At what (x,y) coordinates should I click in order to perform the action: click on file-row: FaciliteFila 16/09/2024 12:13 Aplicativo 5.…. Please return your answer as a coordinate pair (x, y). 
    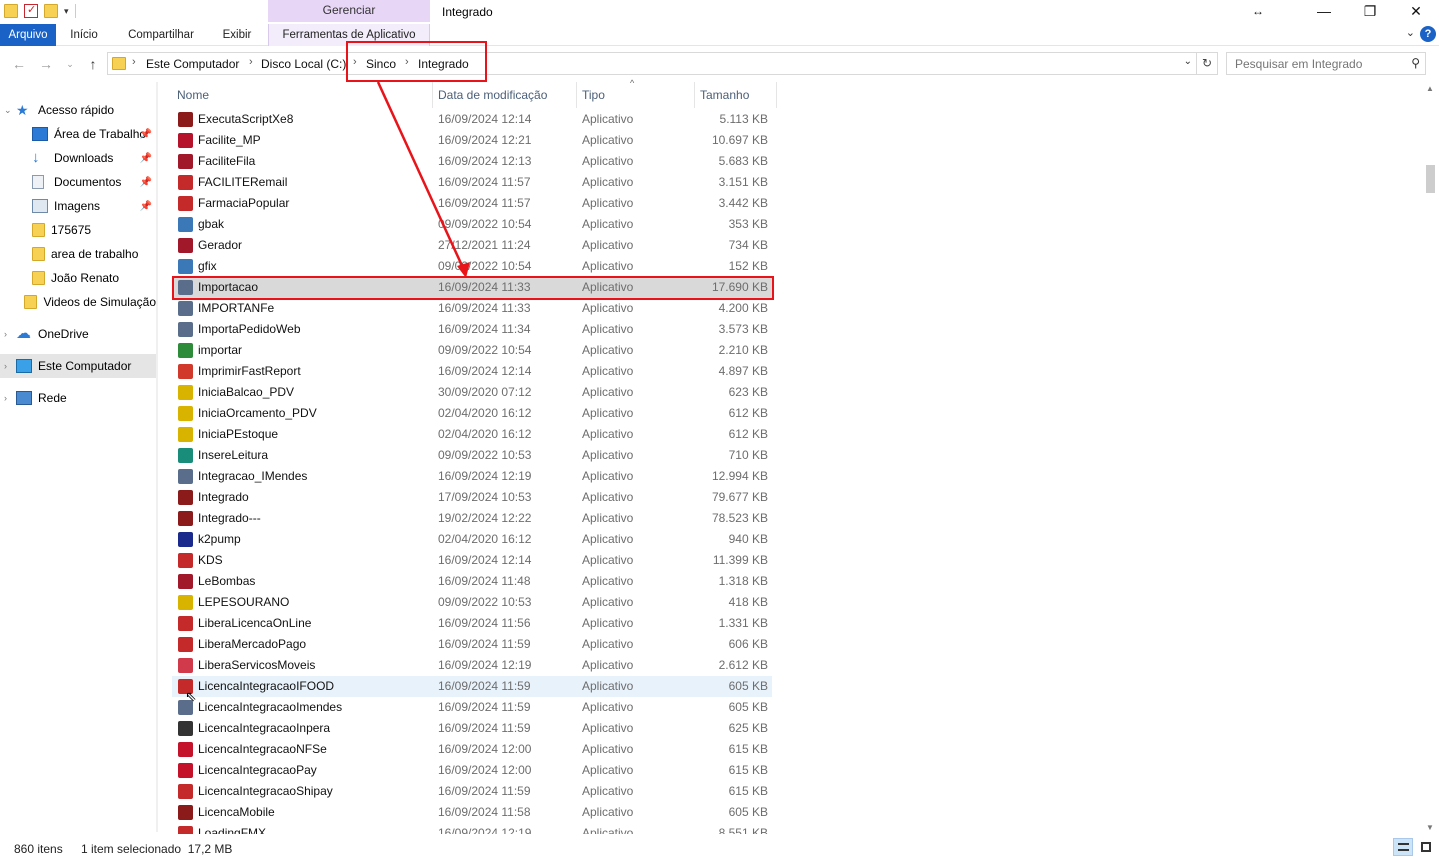
    Looking at the image, I should click on (472, 161).